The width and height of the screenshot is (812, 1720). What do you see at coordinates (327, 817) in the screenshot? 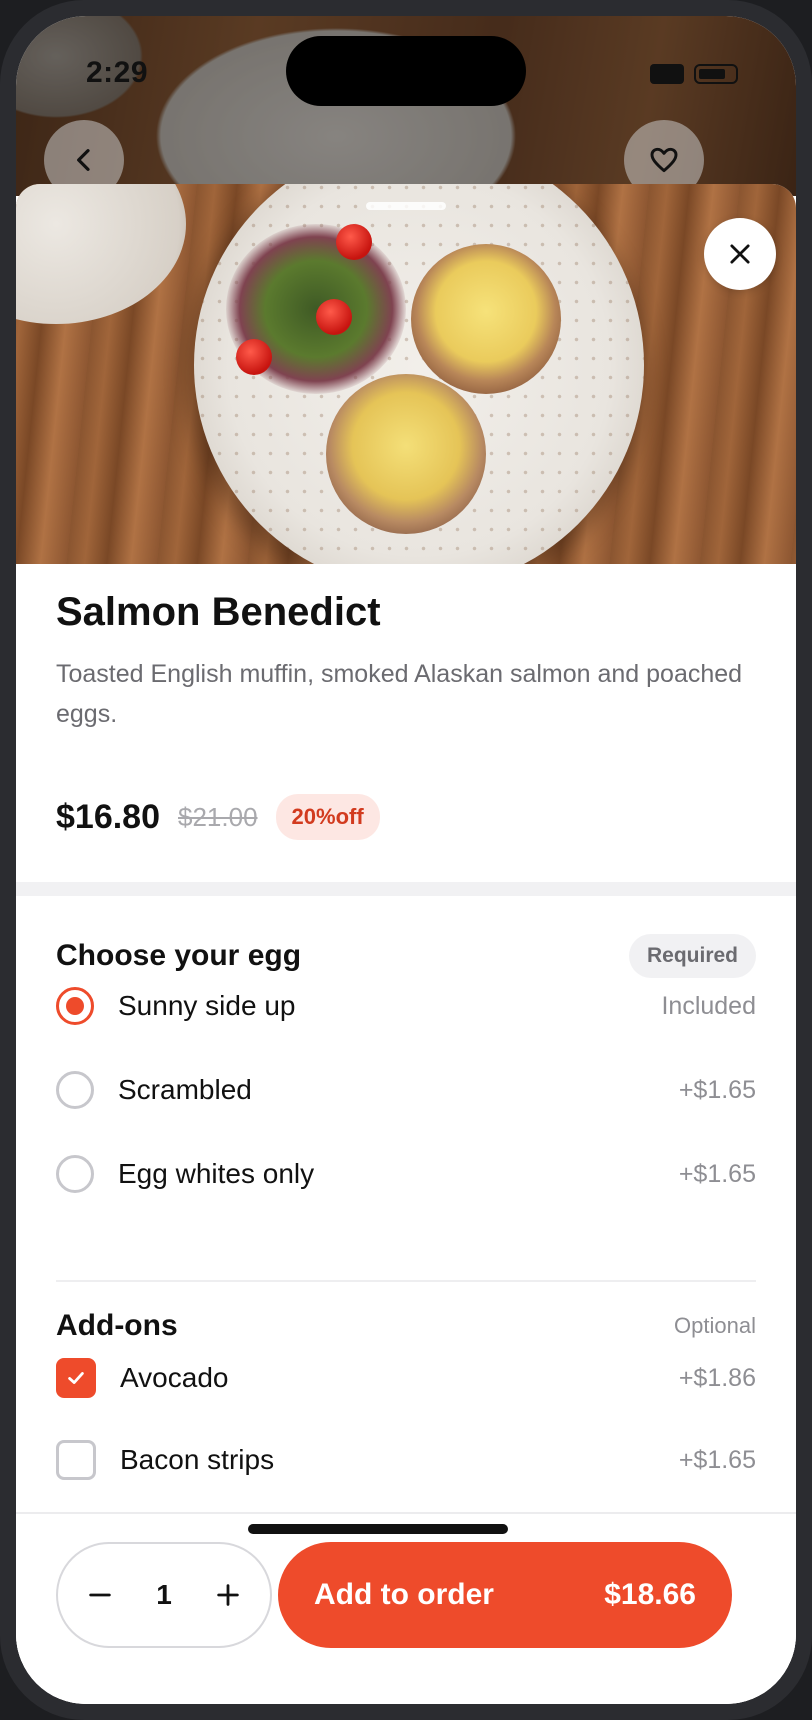
I see `discount-badge: 20%off` at bounding box center [327, 817].